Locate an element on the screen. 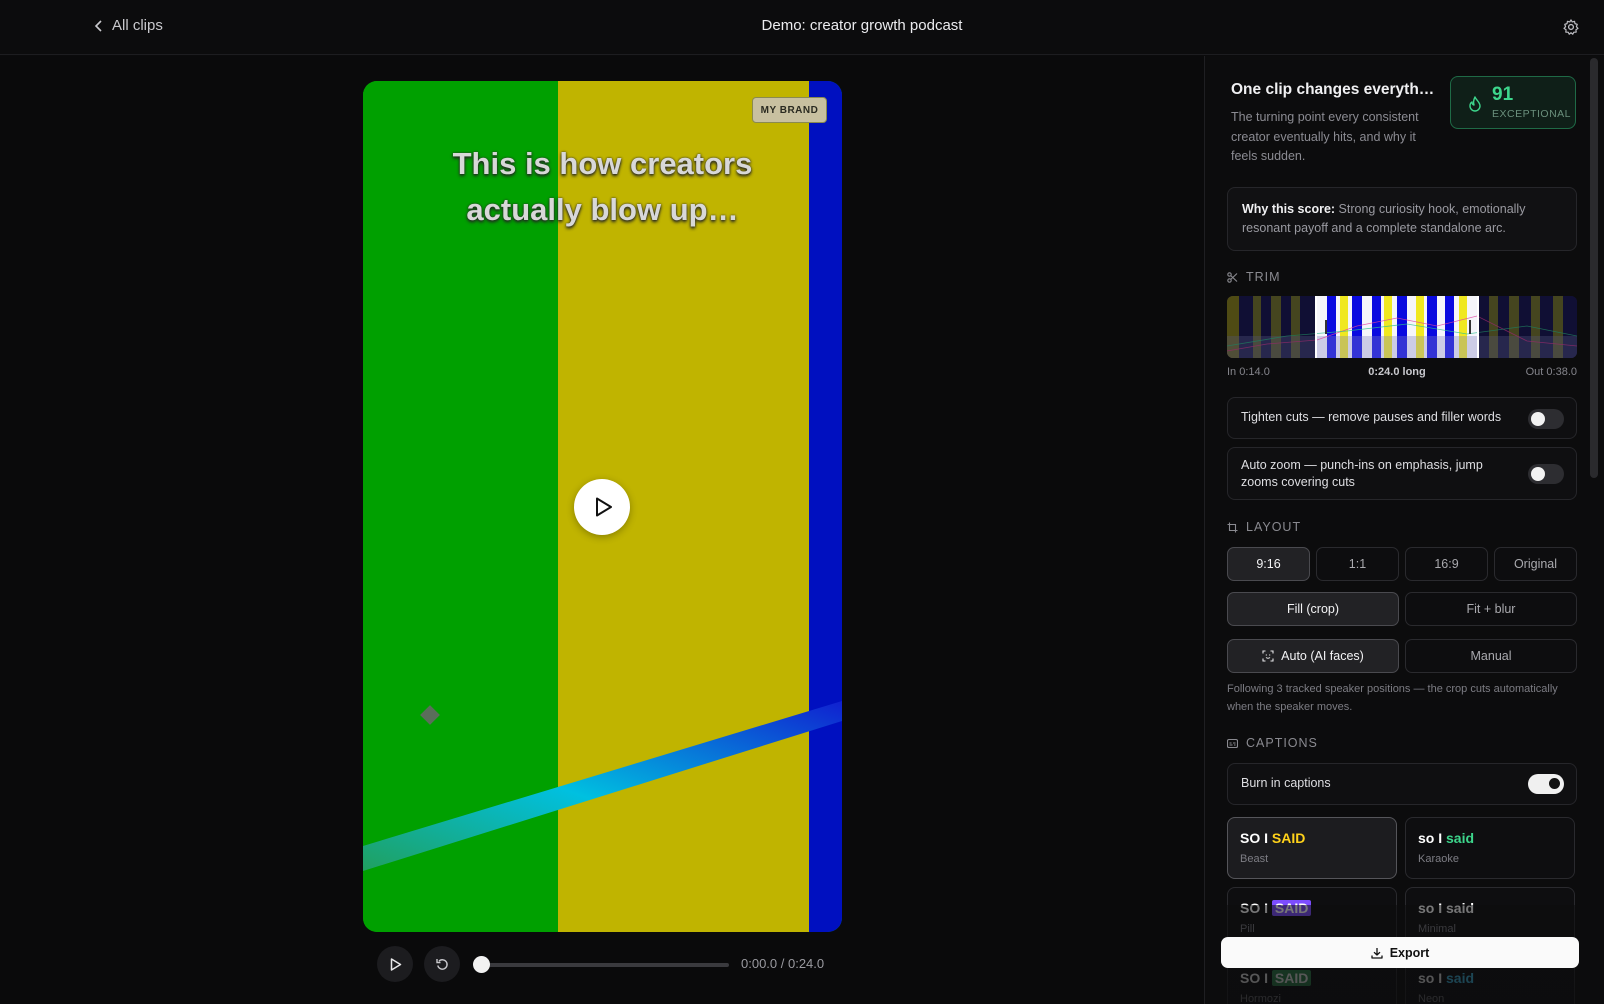  seek-handle is located at coordinates (481, 964).